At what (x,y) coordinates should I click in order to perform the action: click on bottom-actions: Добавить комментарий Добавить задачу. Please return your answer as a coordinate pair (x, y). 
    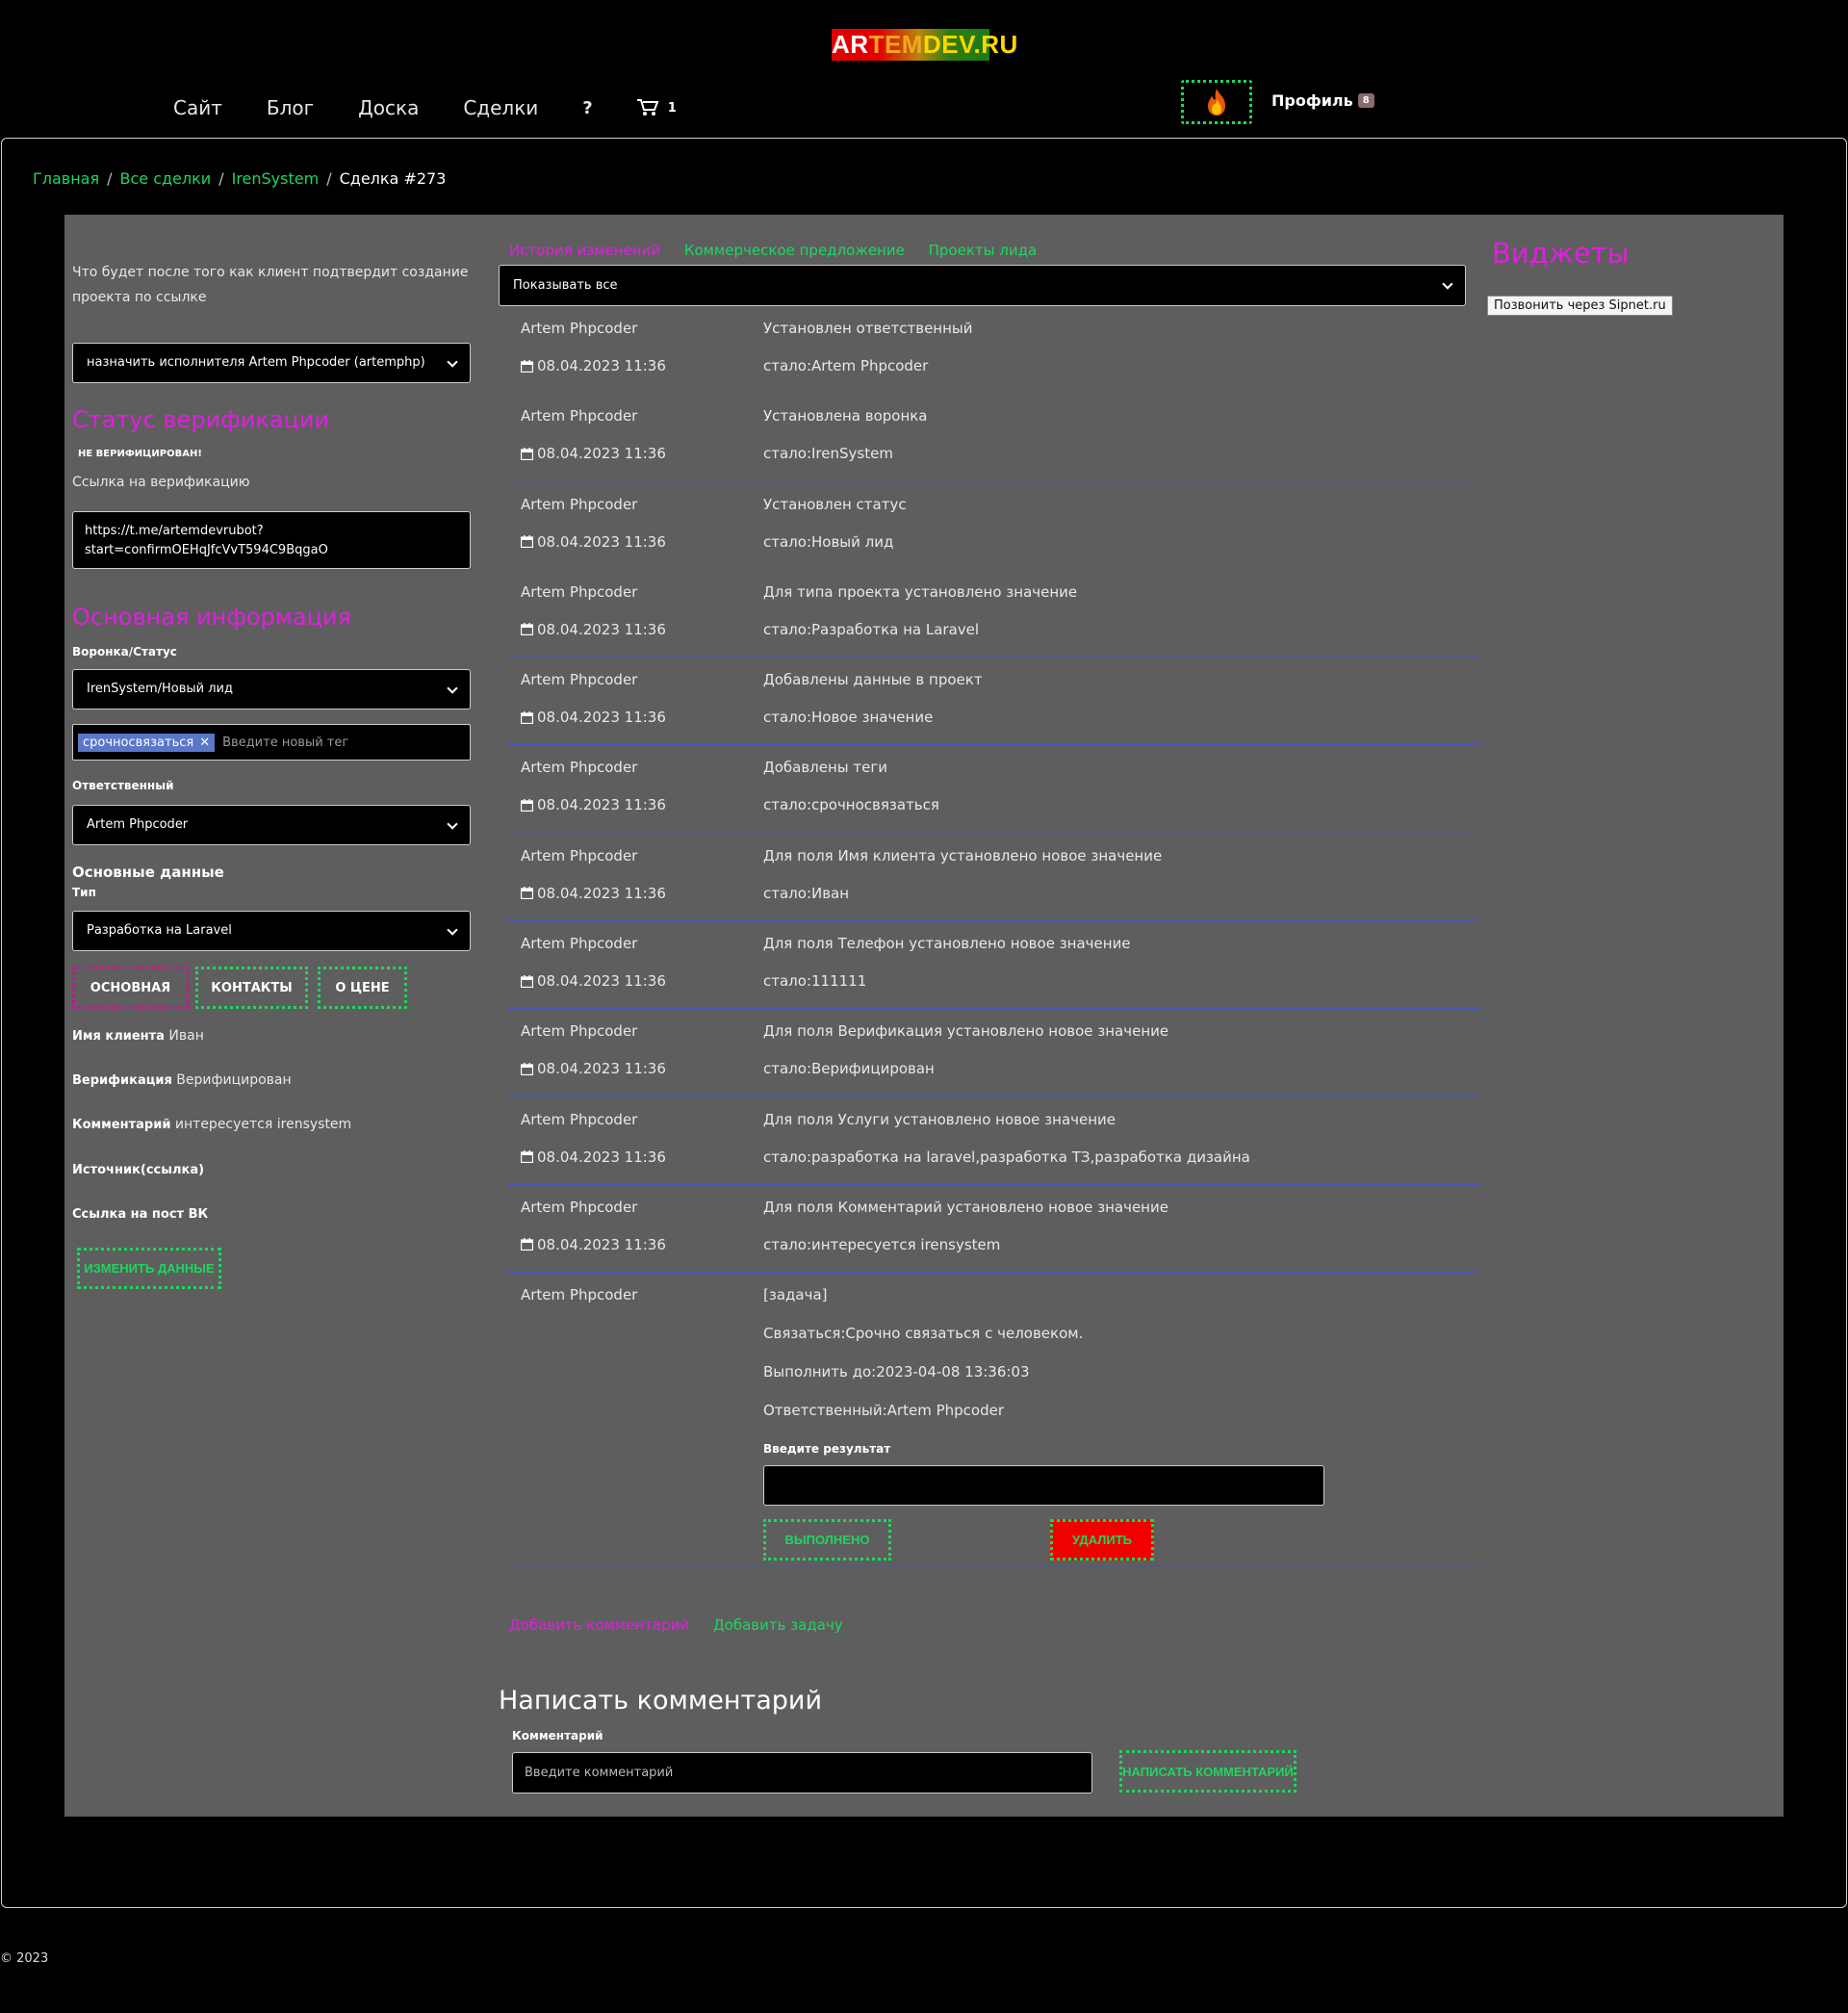
    Looking at the image, I should click on (685, 1625).